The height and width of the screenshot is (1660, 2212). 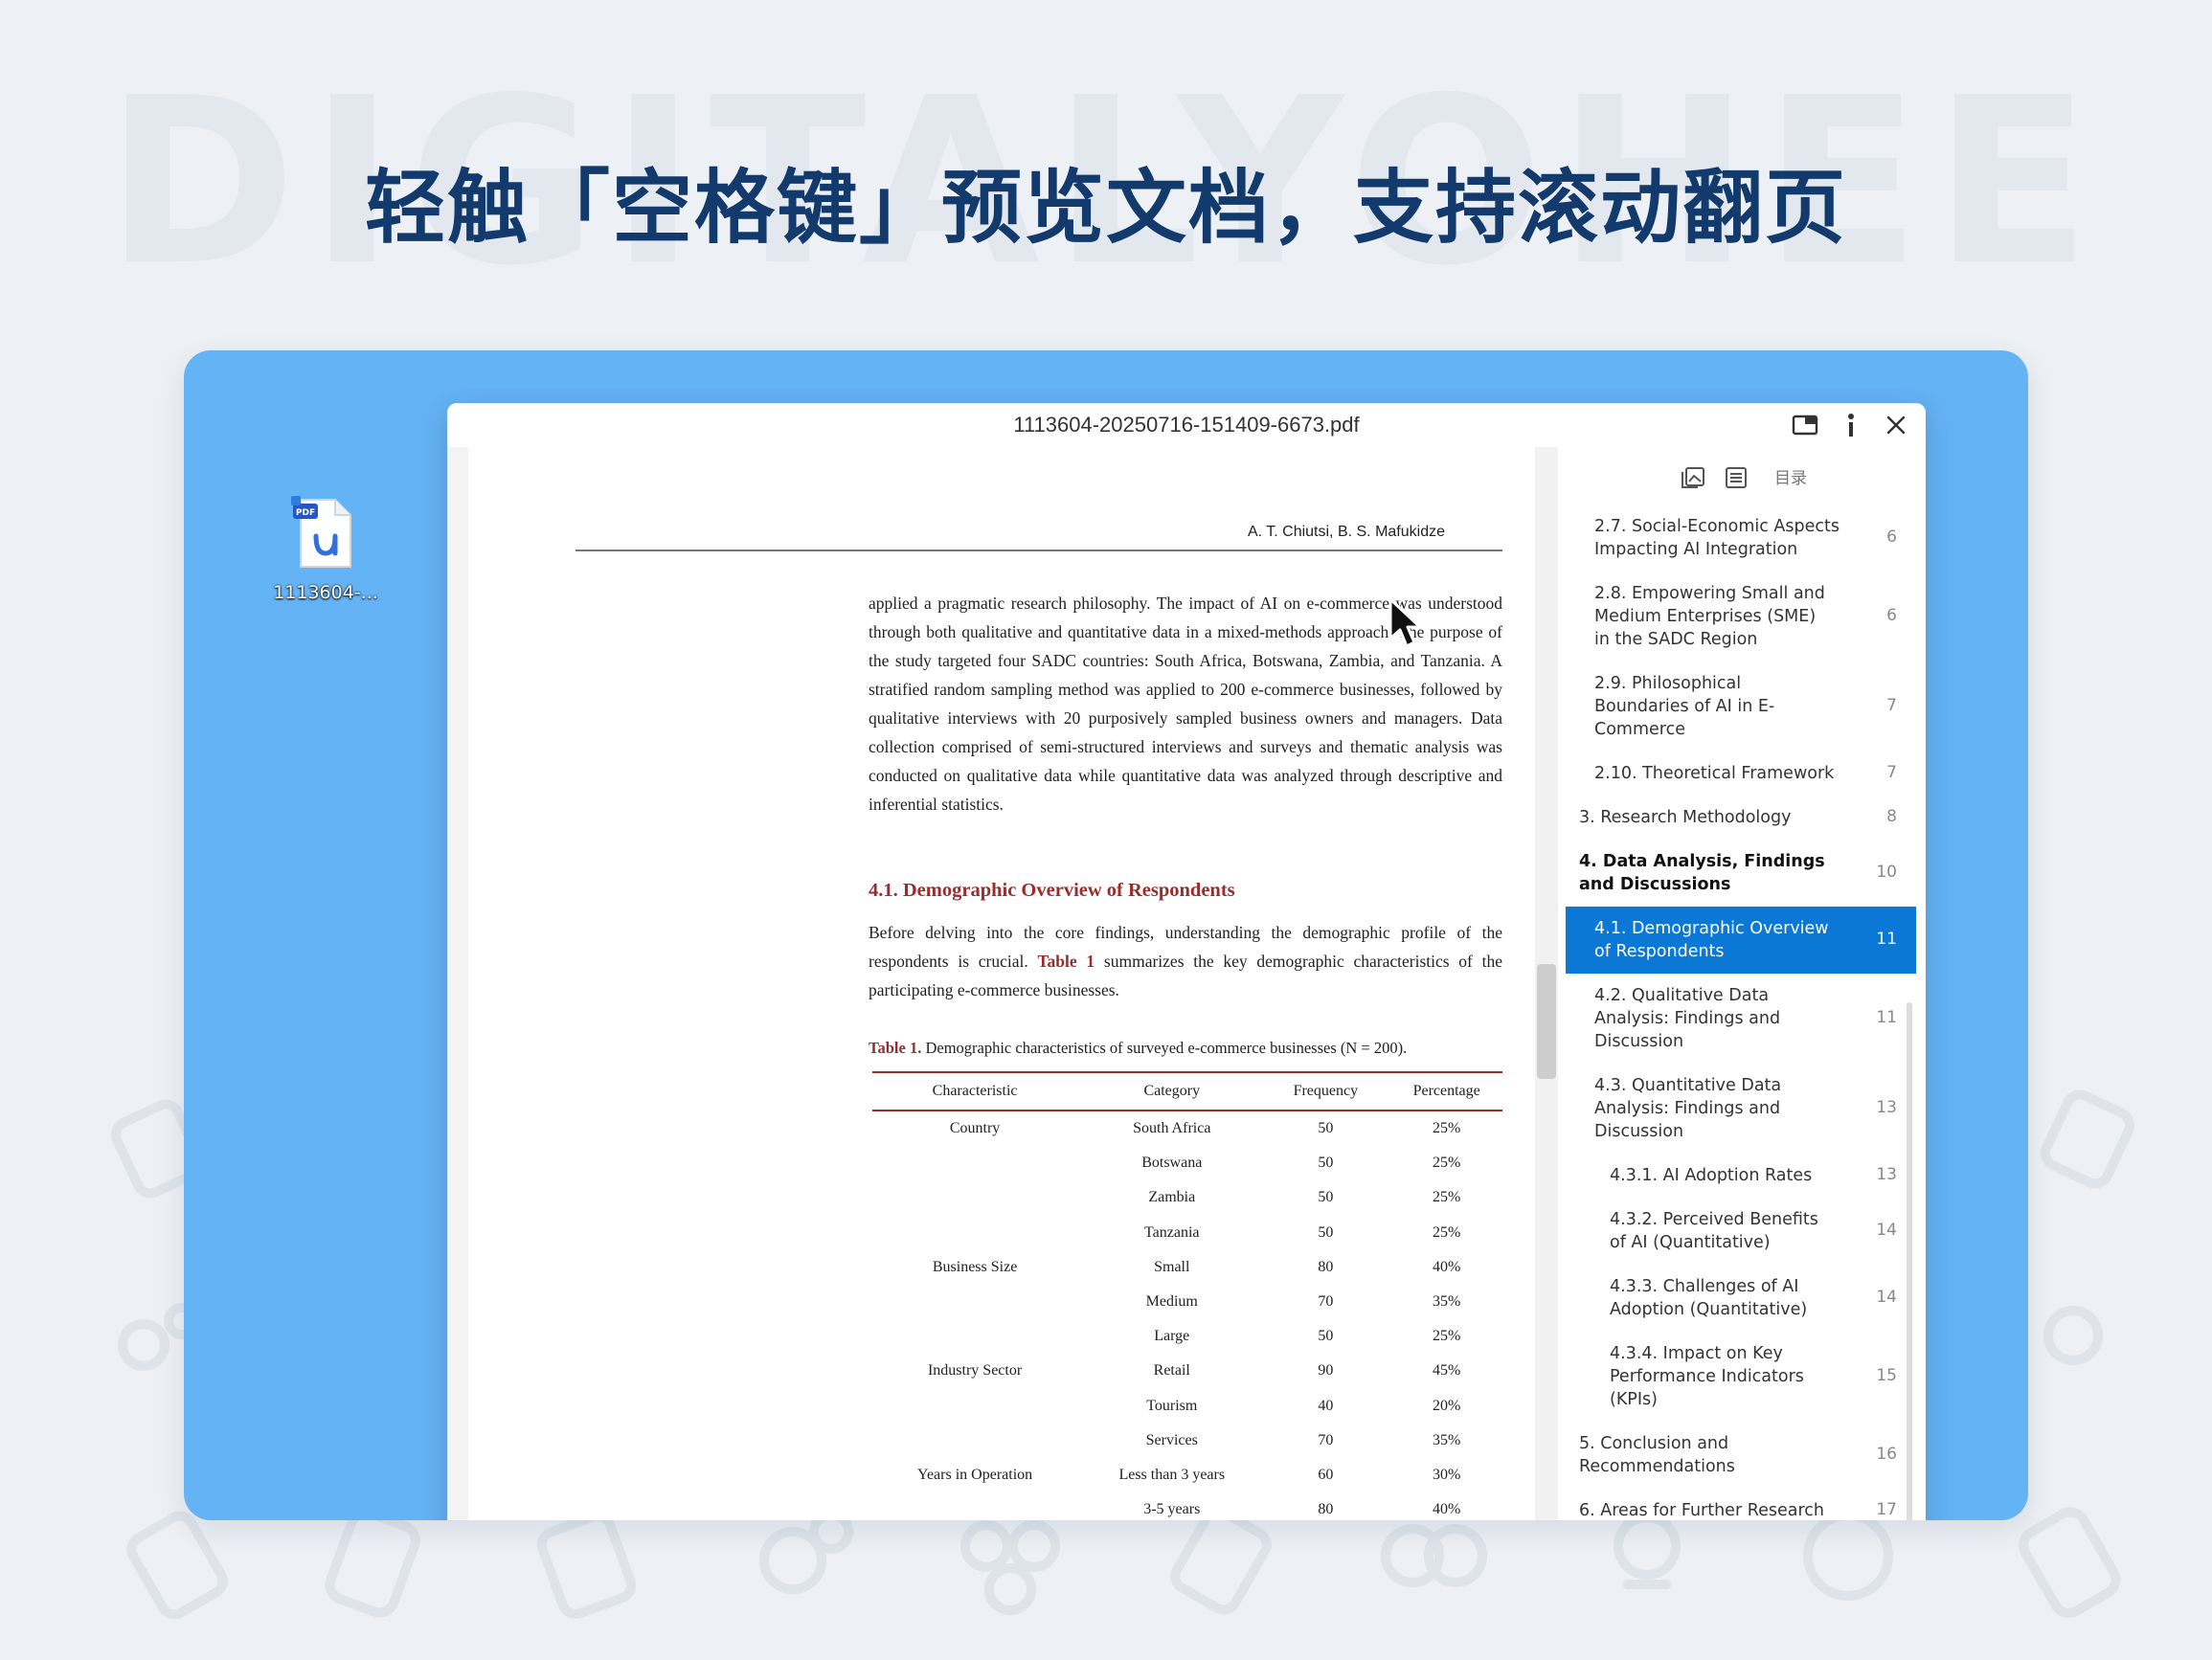 What do you see at coordinates (1703, 817) in the screenshot?
I see `toc-item-label: 3. Research Methodology` at bounding box center [1703, 817].